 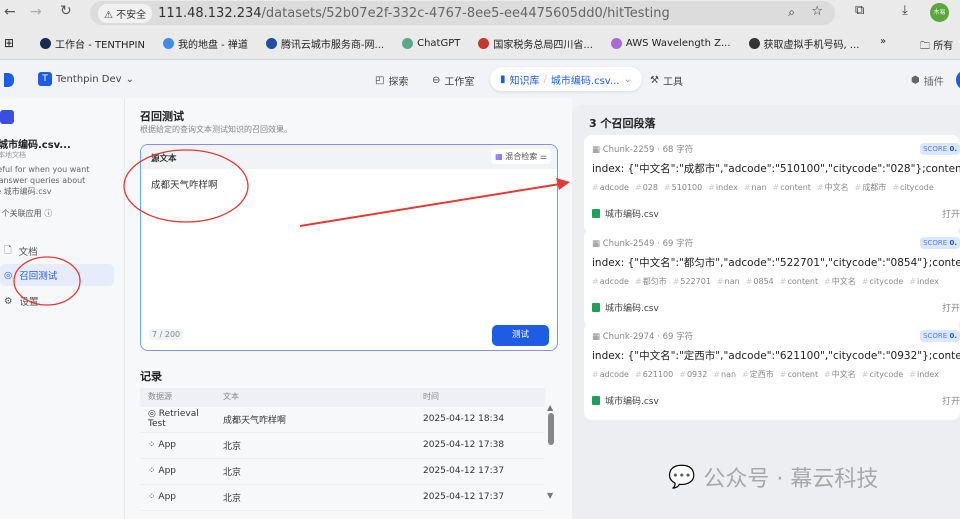 I want to click on bookmark-label: 工作台 - TENTHPIN, so click(x=100, y=45).